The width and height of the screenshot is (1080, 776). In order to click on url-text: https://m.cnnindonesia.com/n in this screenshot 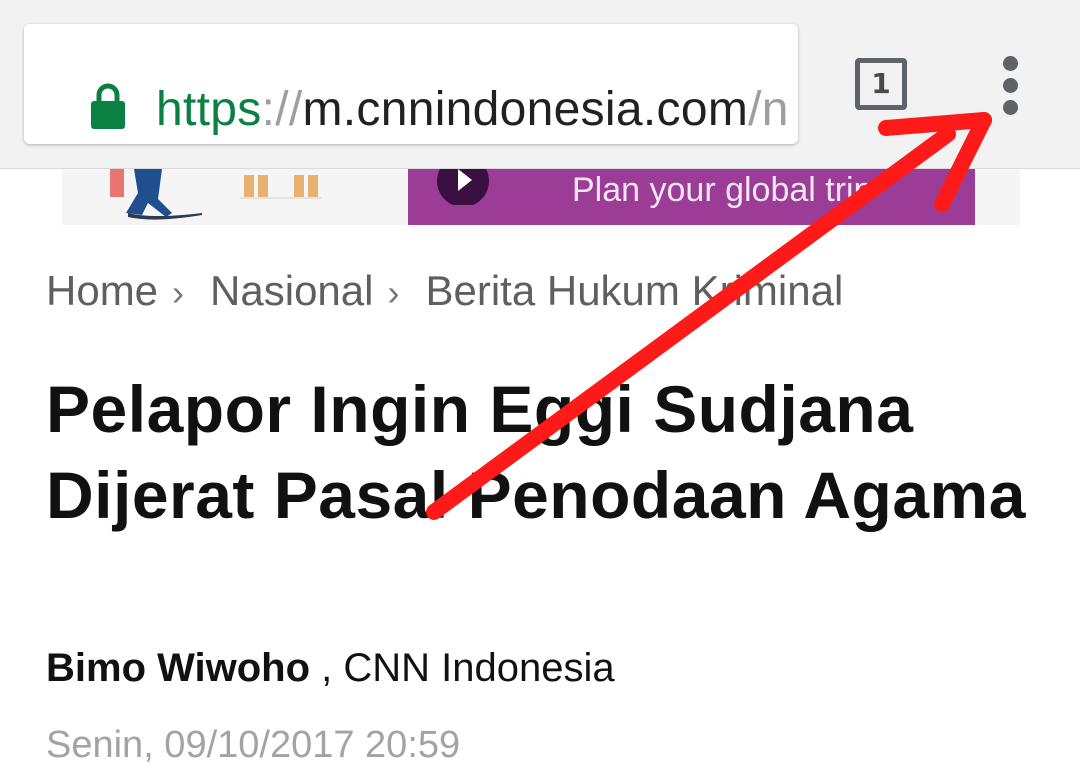, I will do `click(477, 110)`.